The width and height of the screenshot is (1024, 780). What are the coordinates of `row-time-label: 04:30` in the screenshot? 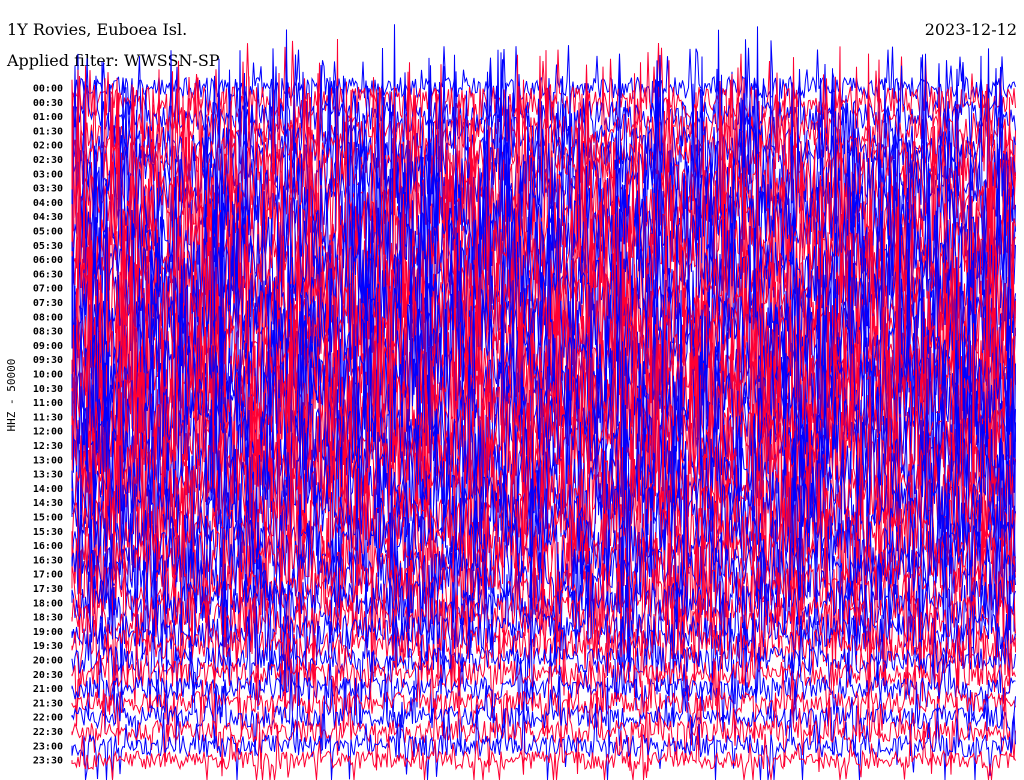 It's located at (48, 217).